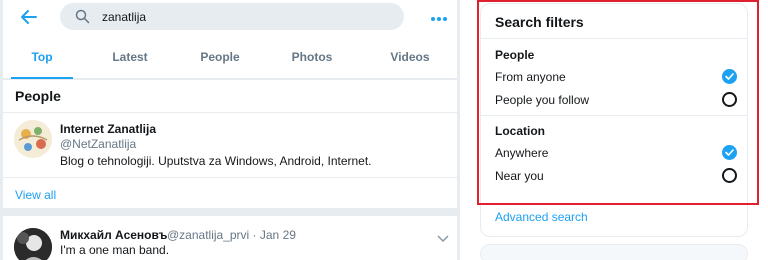 The height and width of the screenshot is (260, 768). Describe the element at coordinates (231, 235) in the screenshot. I see `tweet-meta: @zanatlija_prvi · Jan 29` at that location.